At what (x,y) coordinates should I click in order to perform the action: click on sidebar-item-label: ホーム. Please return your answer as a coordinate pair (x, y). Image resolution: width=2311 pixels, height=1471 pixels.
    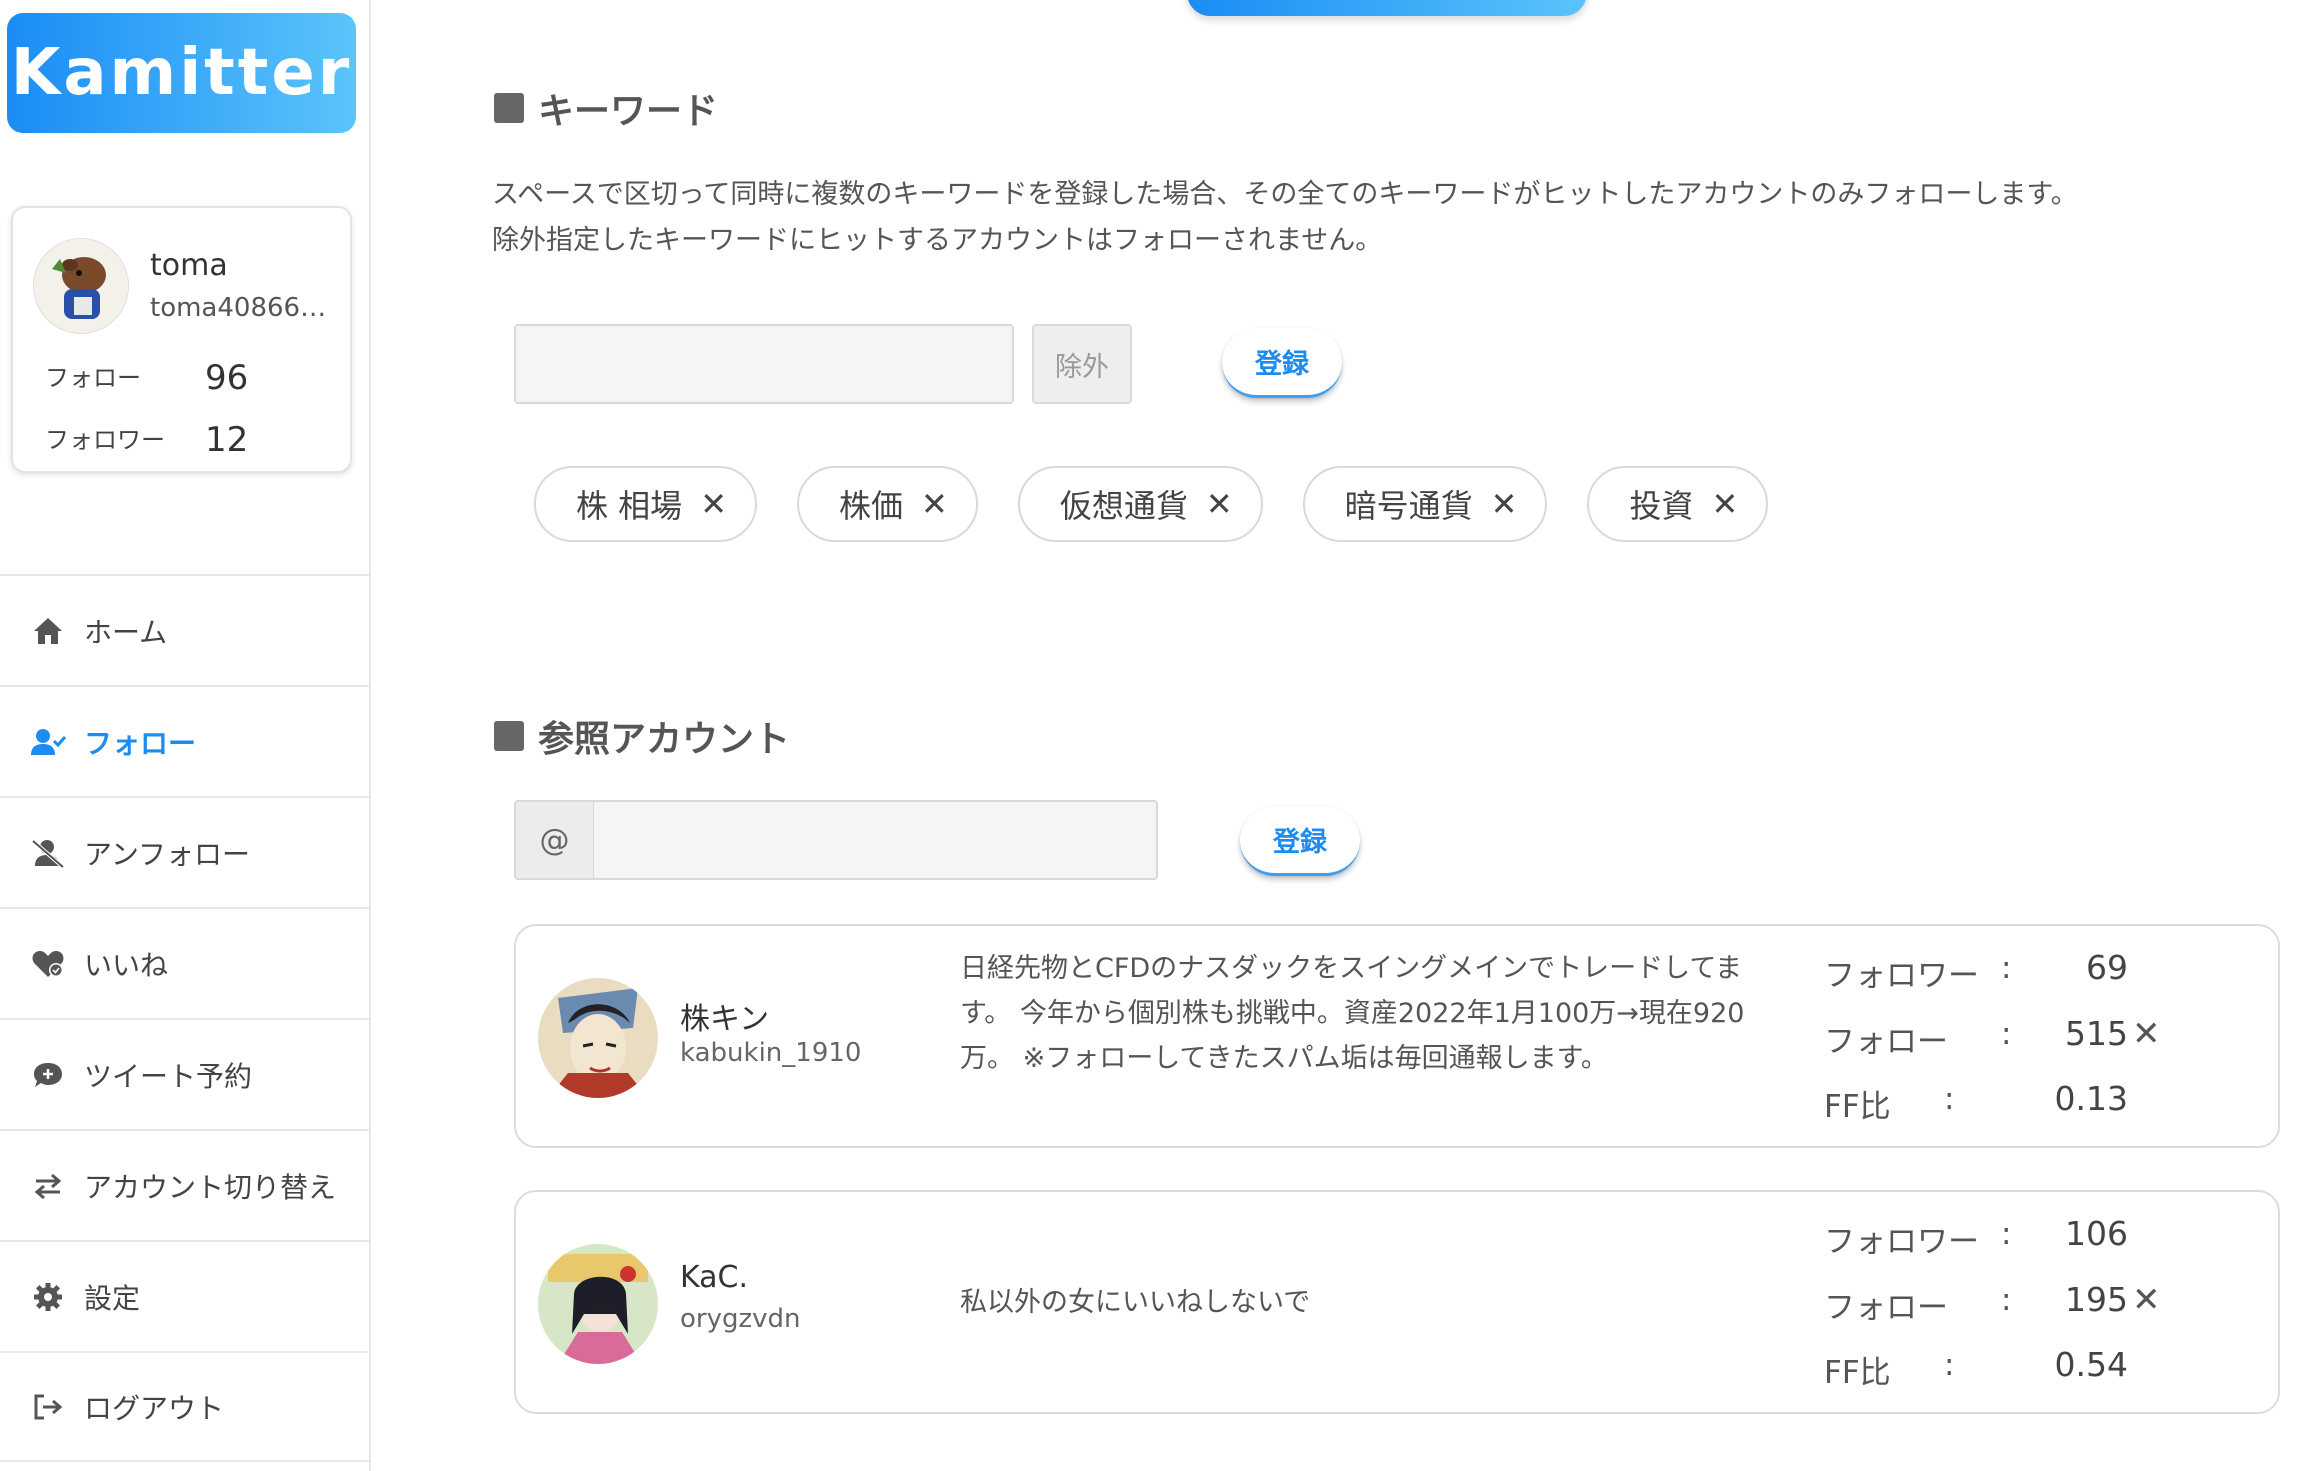
    Looking at the image, I should click on (126, 632).